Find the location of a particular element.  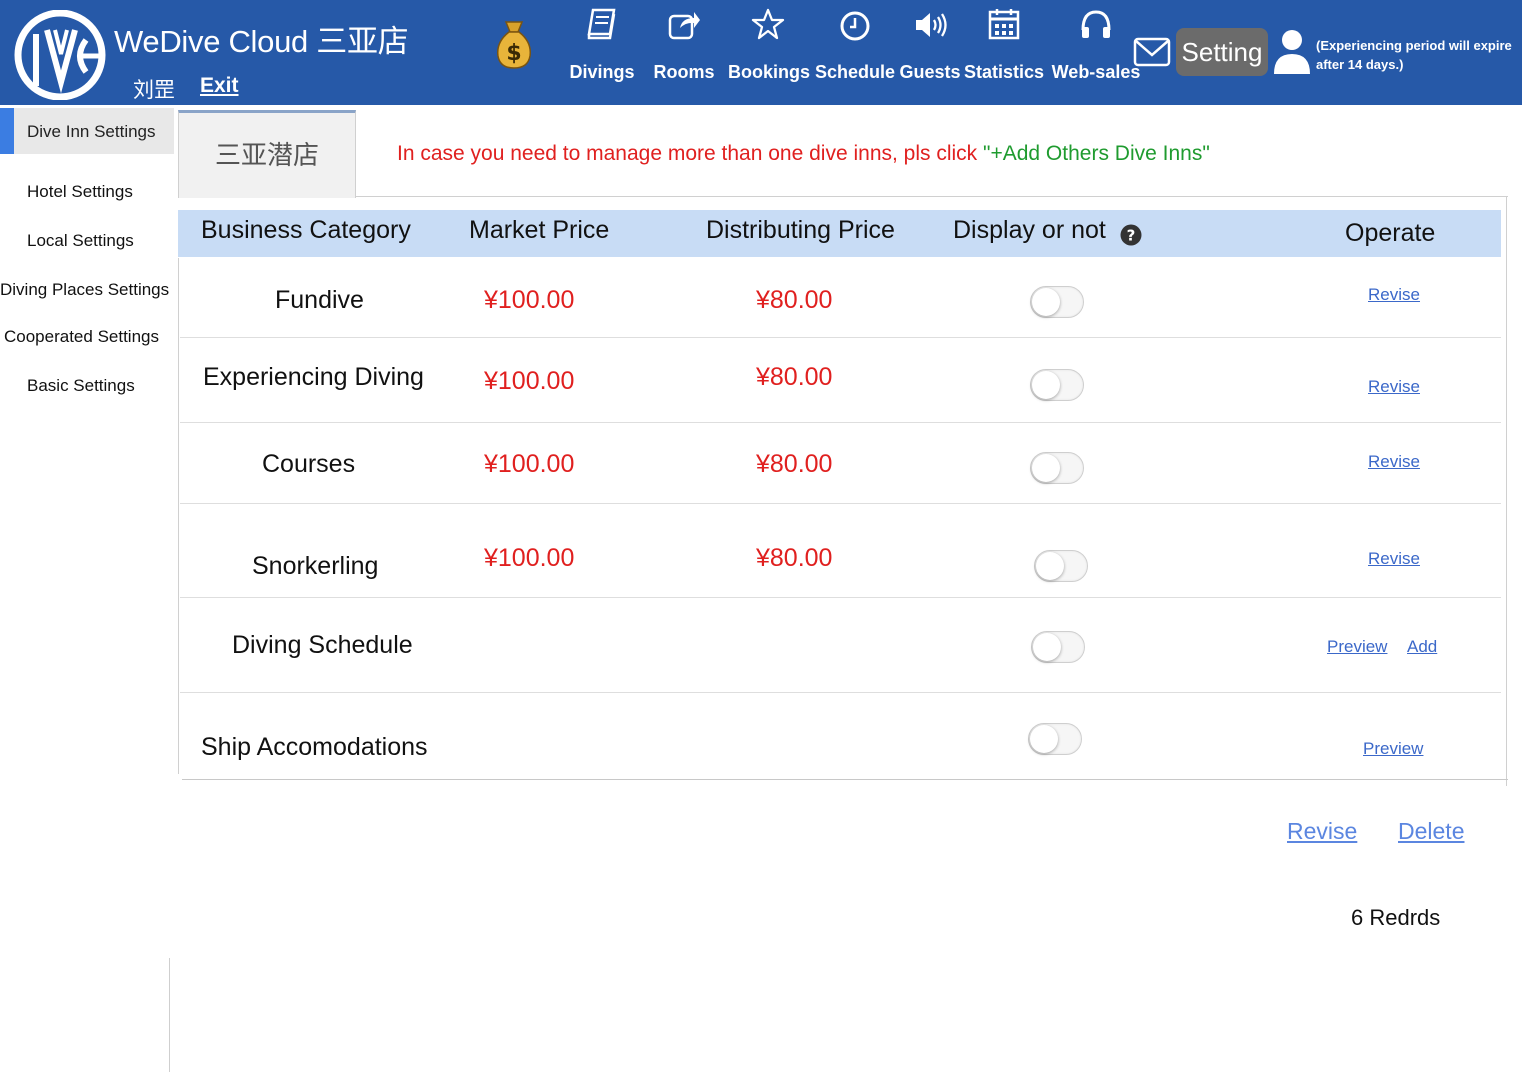

mail-icon is located at coordinates (1152, 52).